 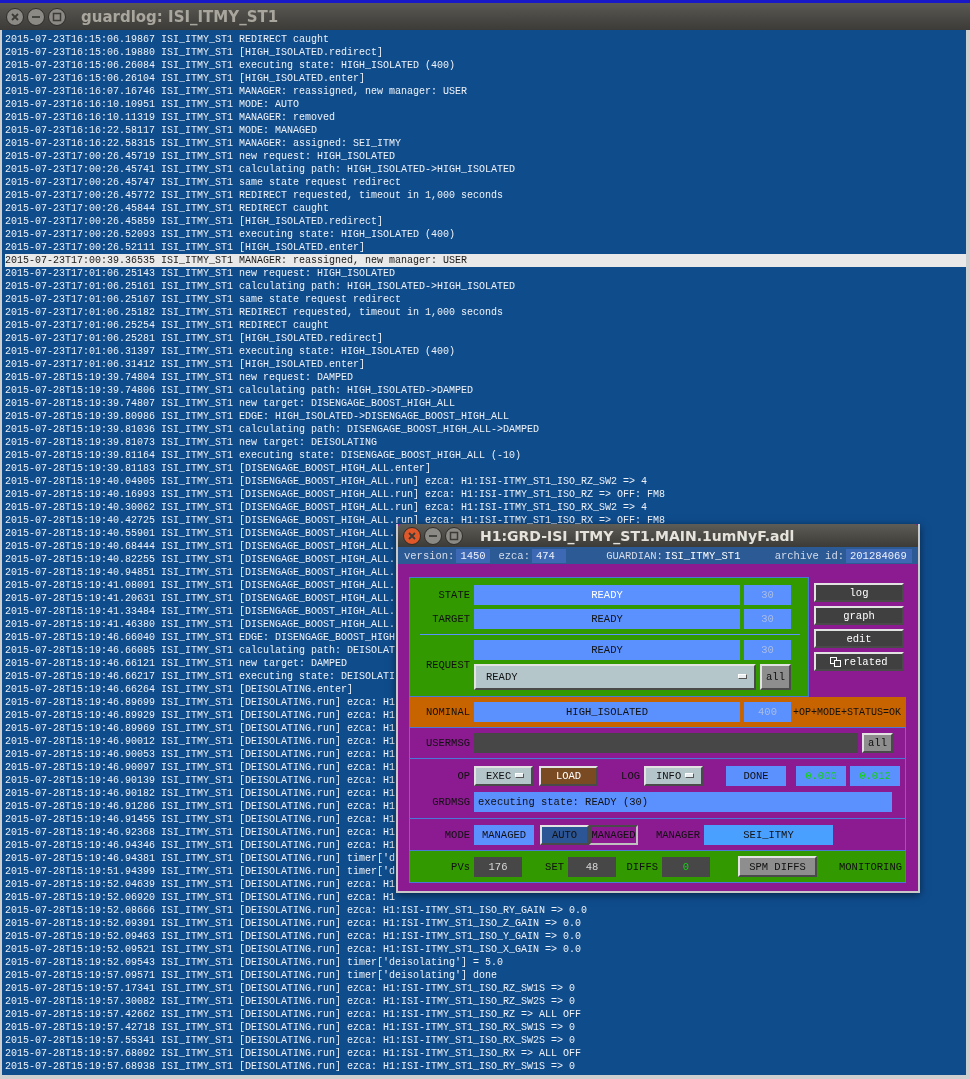 What do you see at coordinates (200, 546) in the screenshot?
I see `log-line: 2015-07-28T15:19:40.68444 ISI_ITMY_ST1 [DISENGAGE_BOOST_HIGH_ALL.` at bounding box center [200, 546].